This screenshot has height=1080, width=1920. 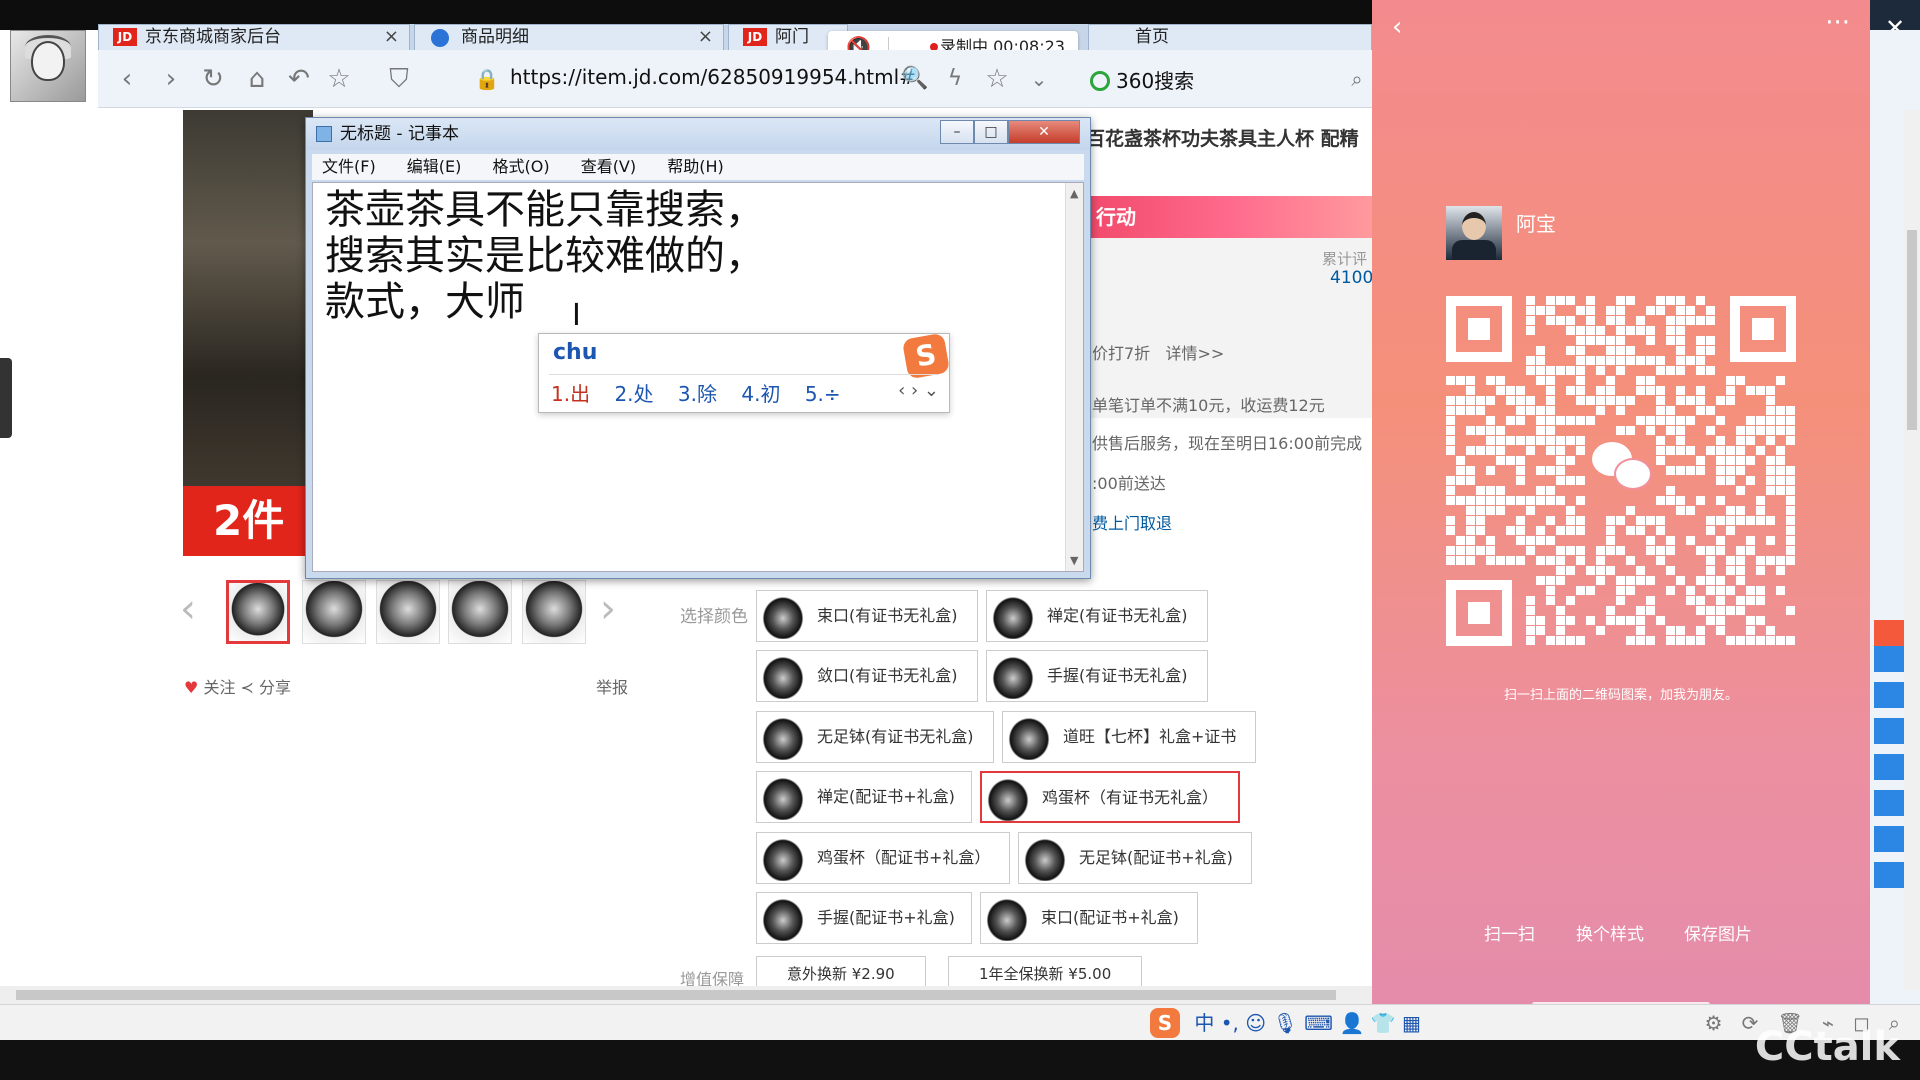 What do you see at coordinates (841, 973) in the screenshot?
I see `warranty-option: 意外换新 ¥2.90` at bounding box center [841, 973].